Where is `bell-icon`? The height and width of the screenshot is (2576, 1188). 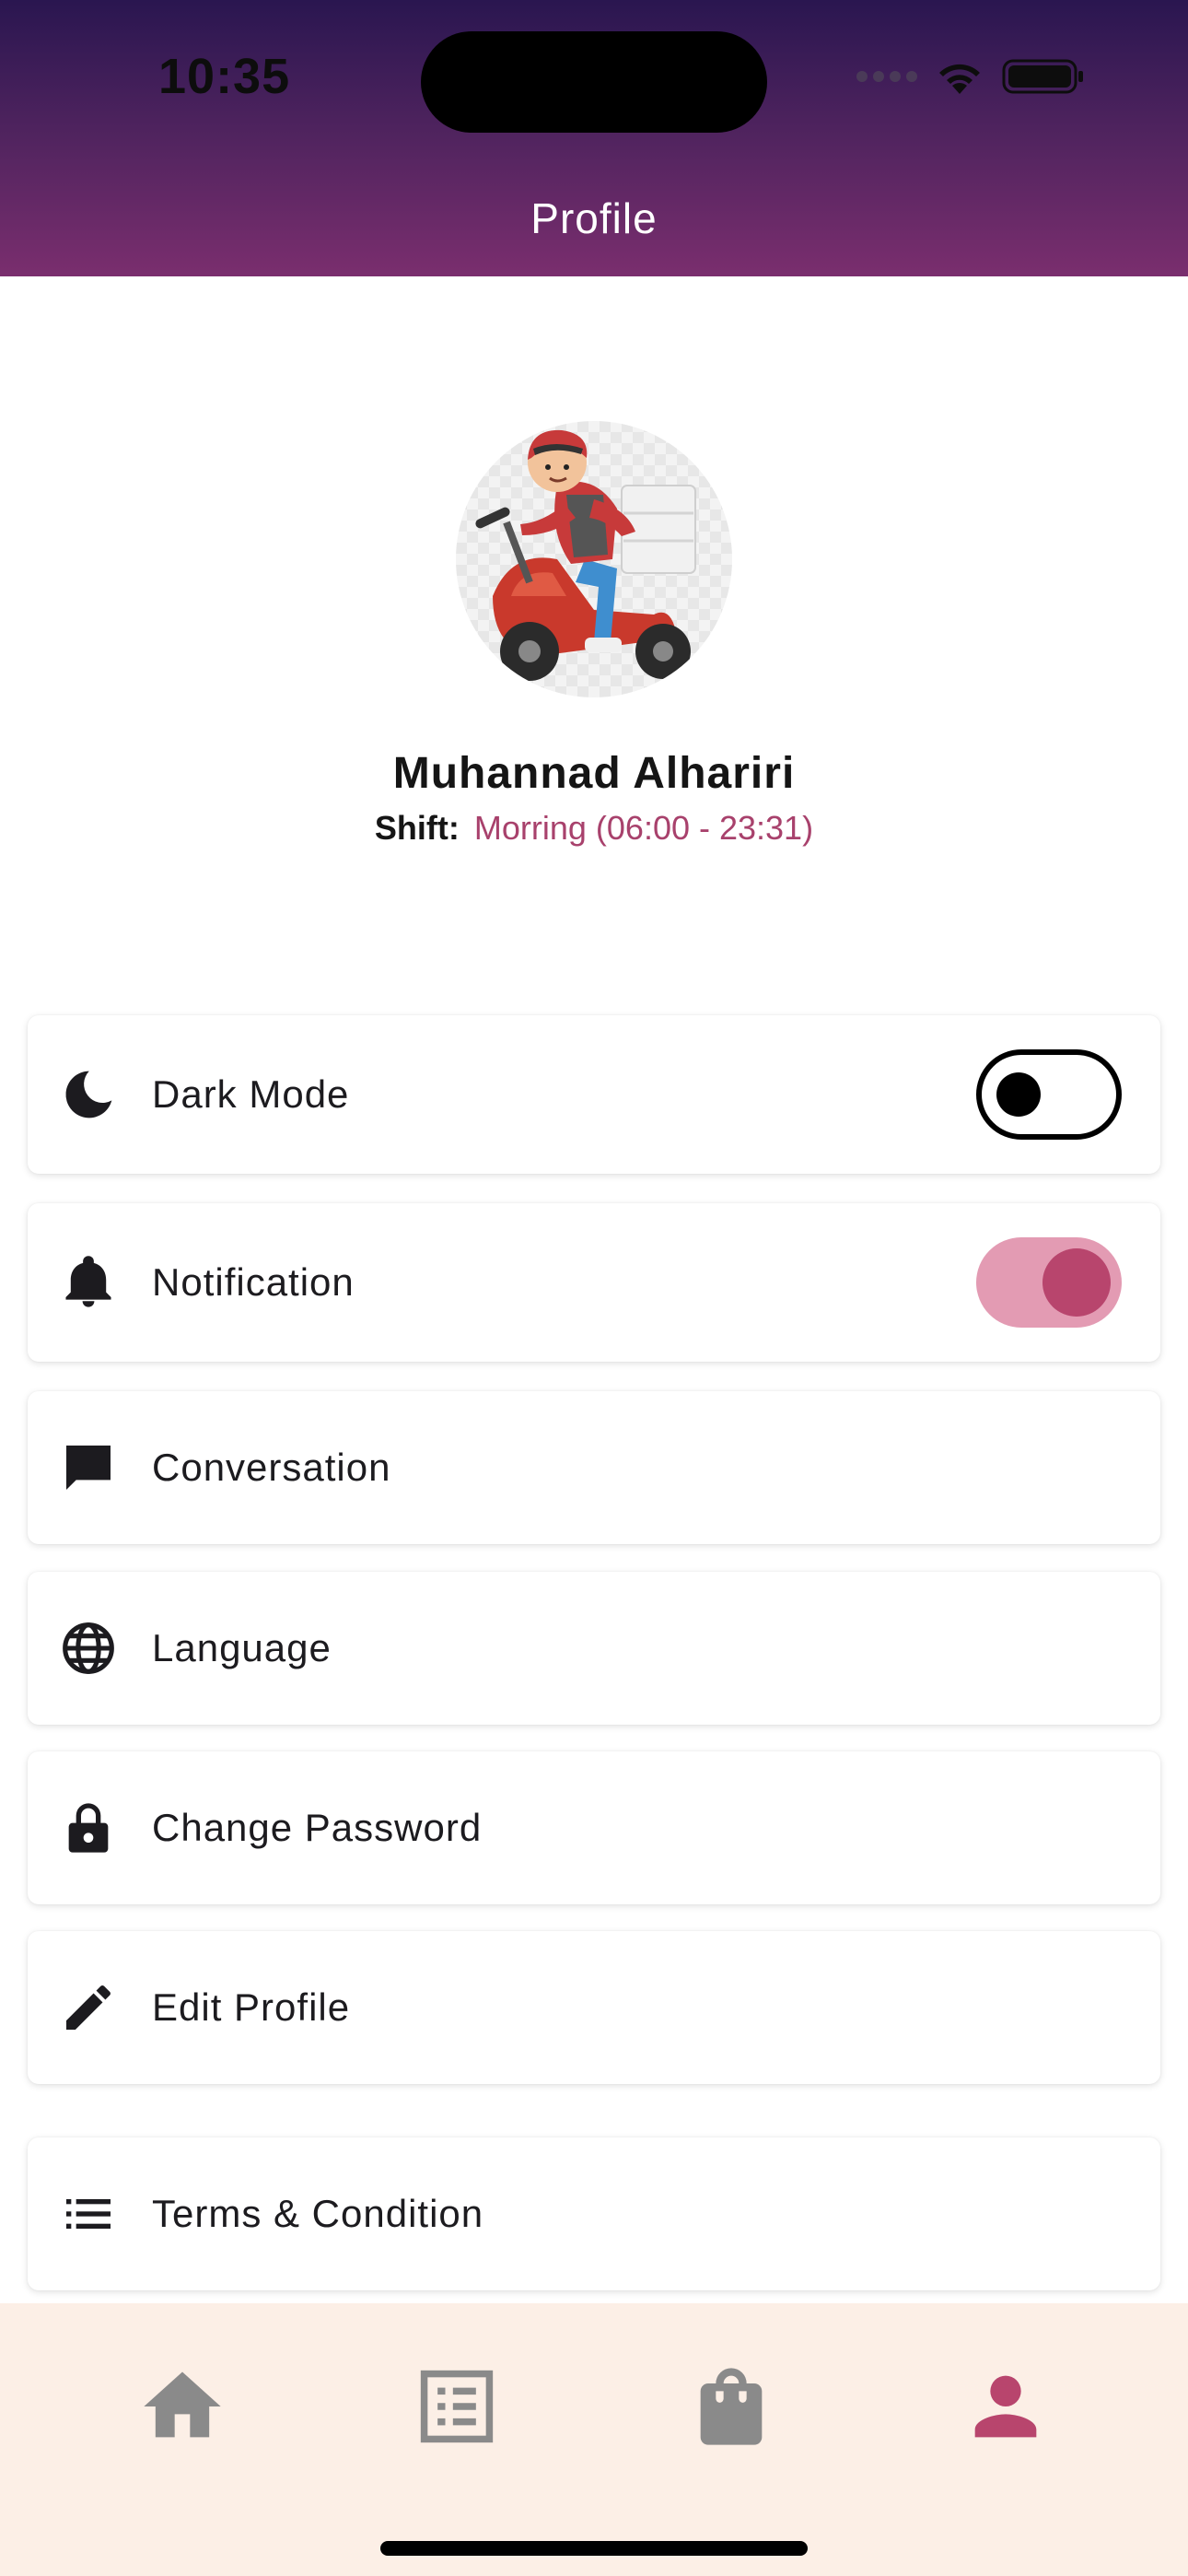 bell-icon is located at coordinates (88, 1282).